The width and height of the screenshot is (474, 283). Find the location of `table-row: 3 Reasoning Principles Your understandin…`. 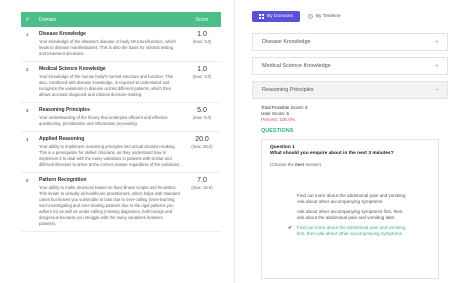

table-row: 3 Reasoning Principles Your understandin… is located at coordinates (121, 117).